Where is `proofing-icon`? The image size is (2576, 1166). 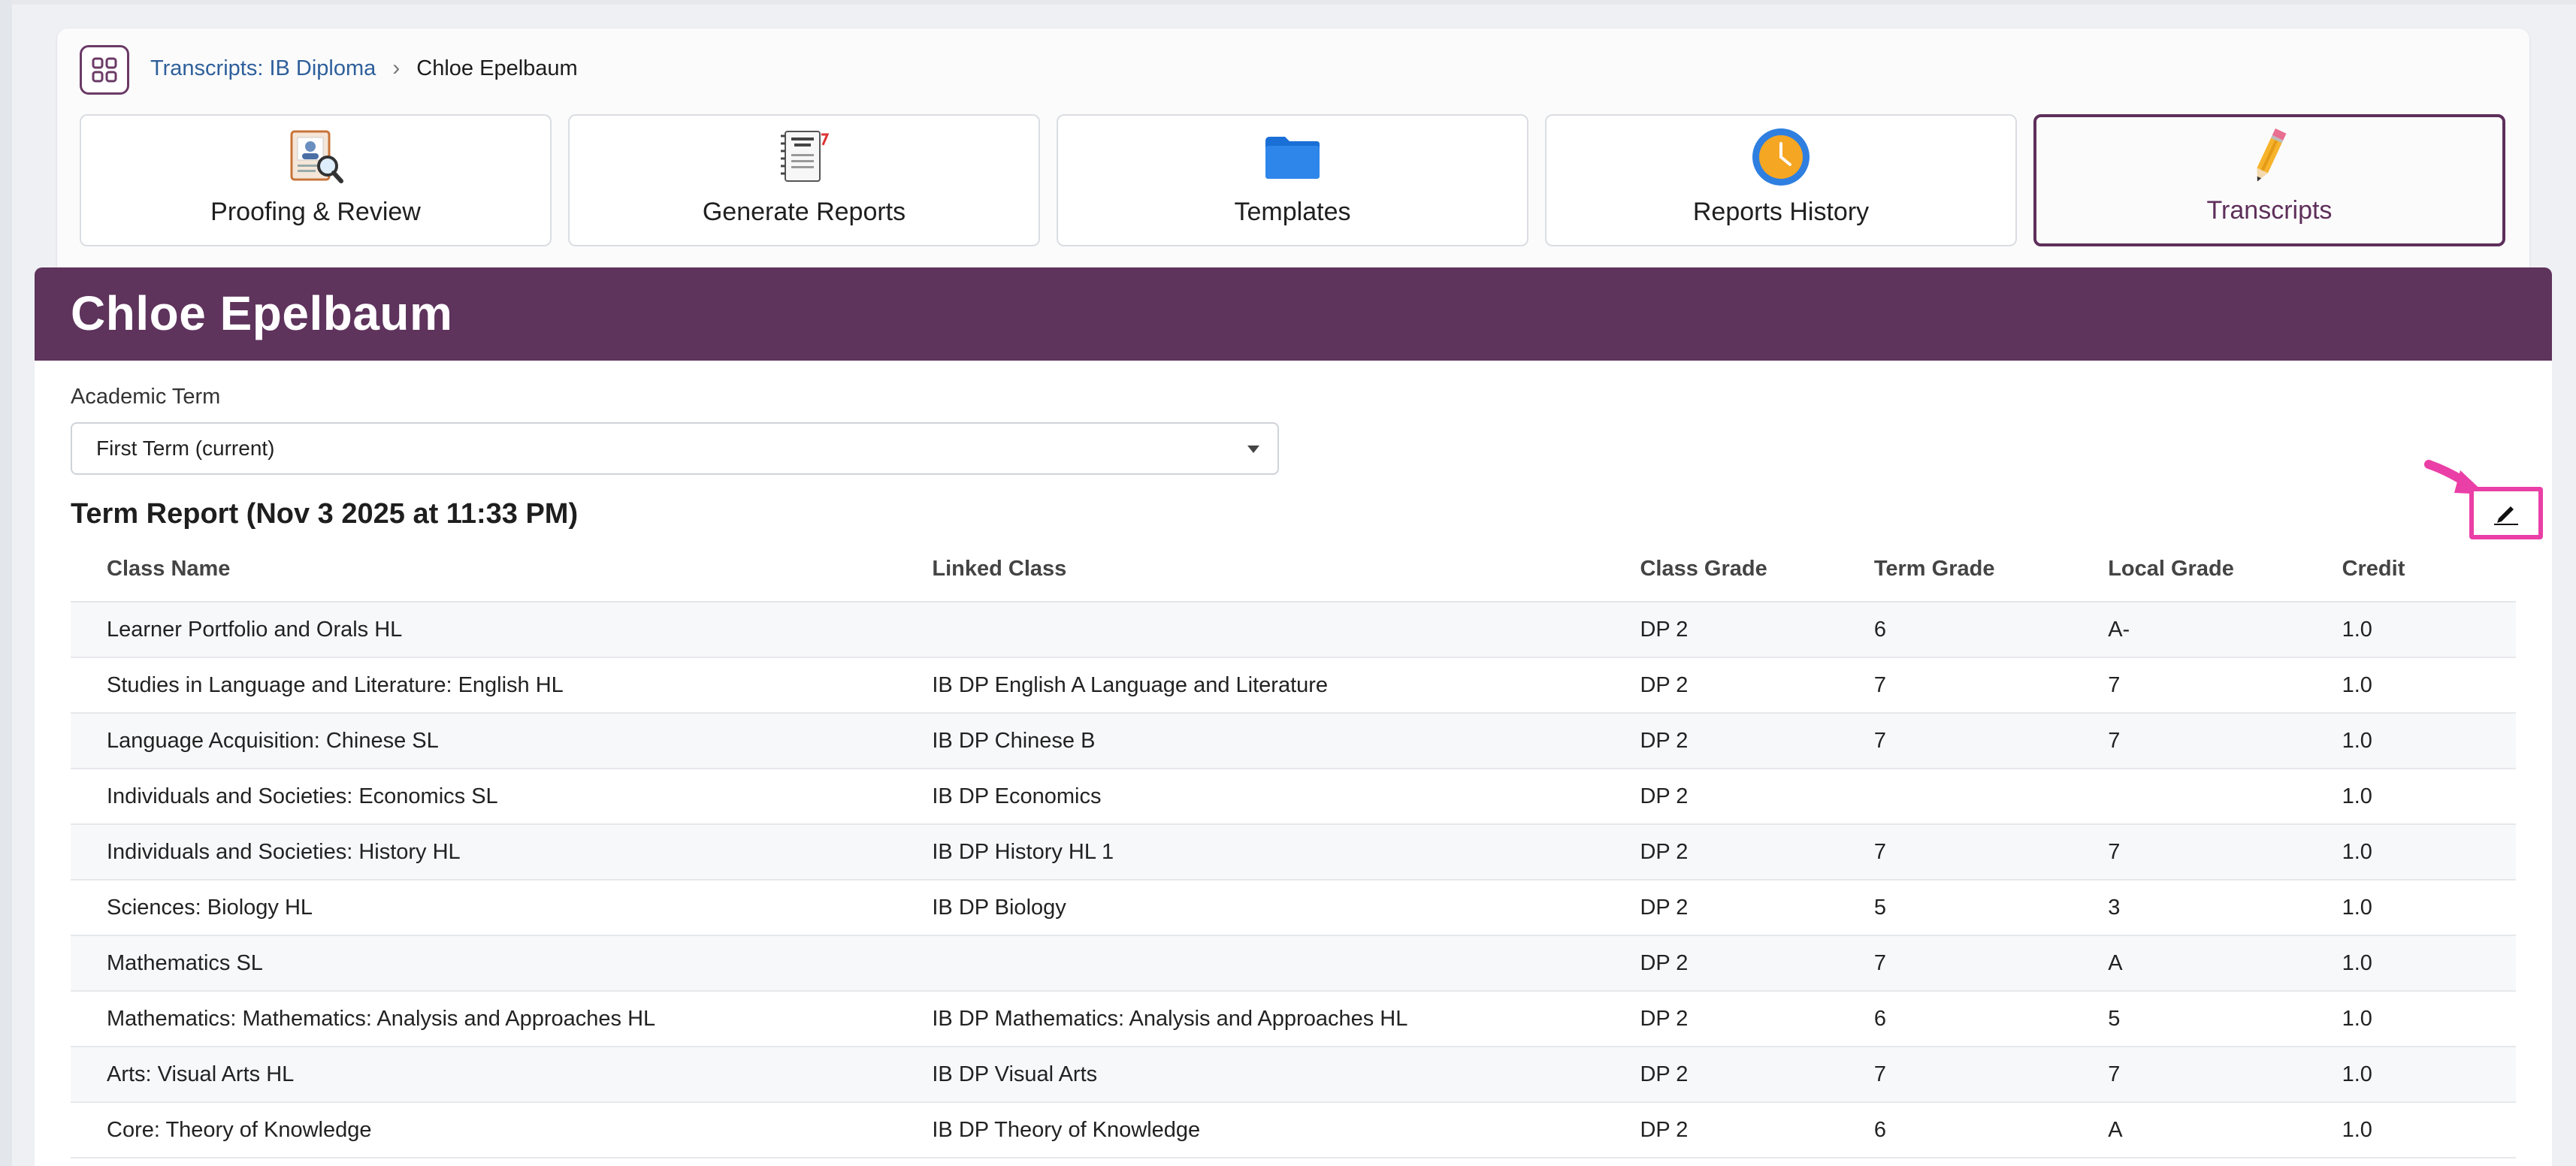 proofing-icon is located at coordinates (317, 156).